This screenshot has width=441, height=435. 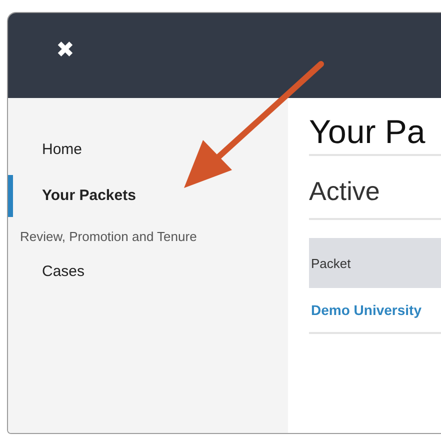 What do you see at coordinates (46, 272) in the screenshot?
I see `sidebar-item: Cases` at bounding box center [46, 272].